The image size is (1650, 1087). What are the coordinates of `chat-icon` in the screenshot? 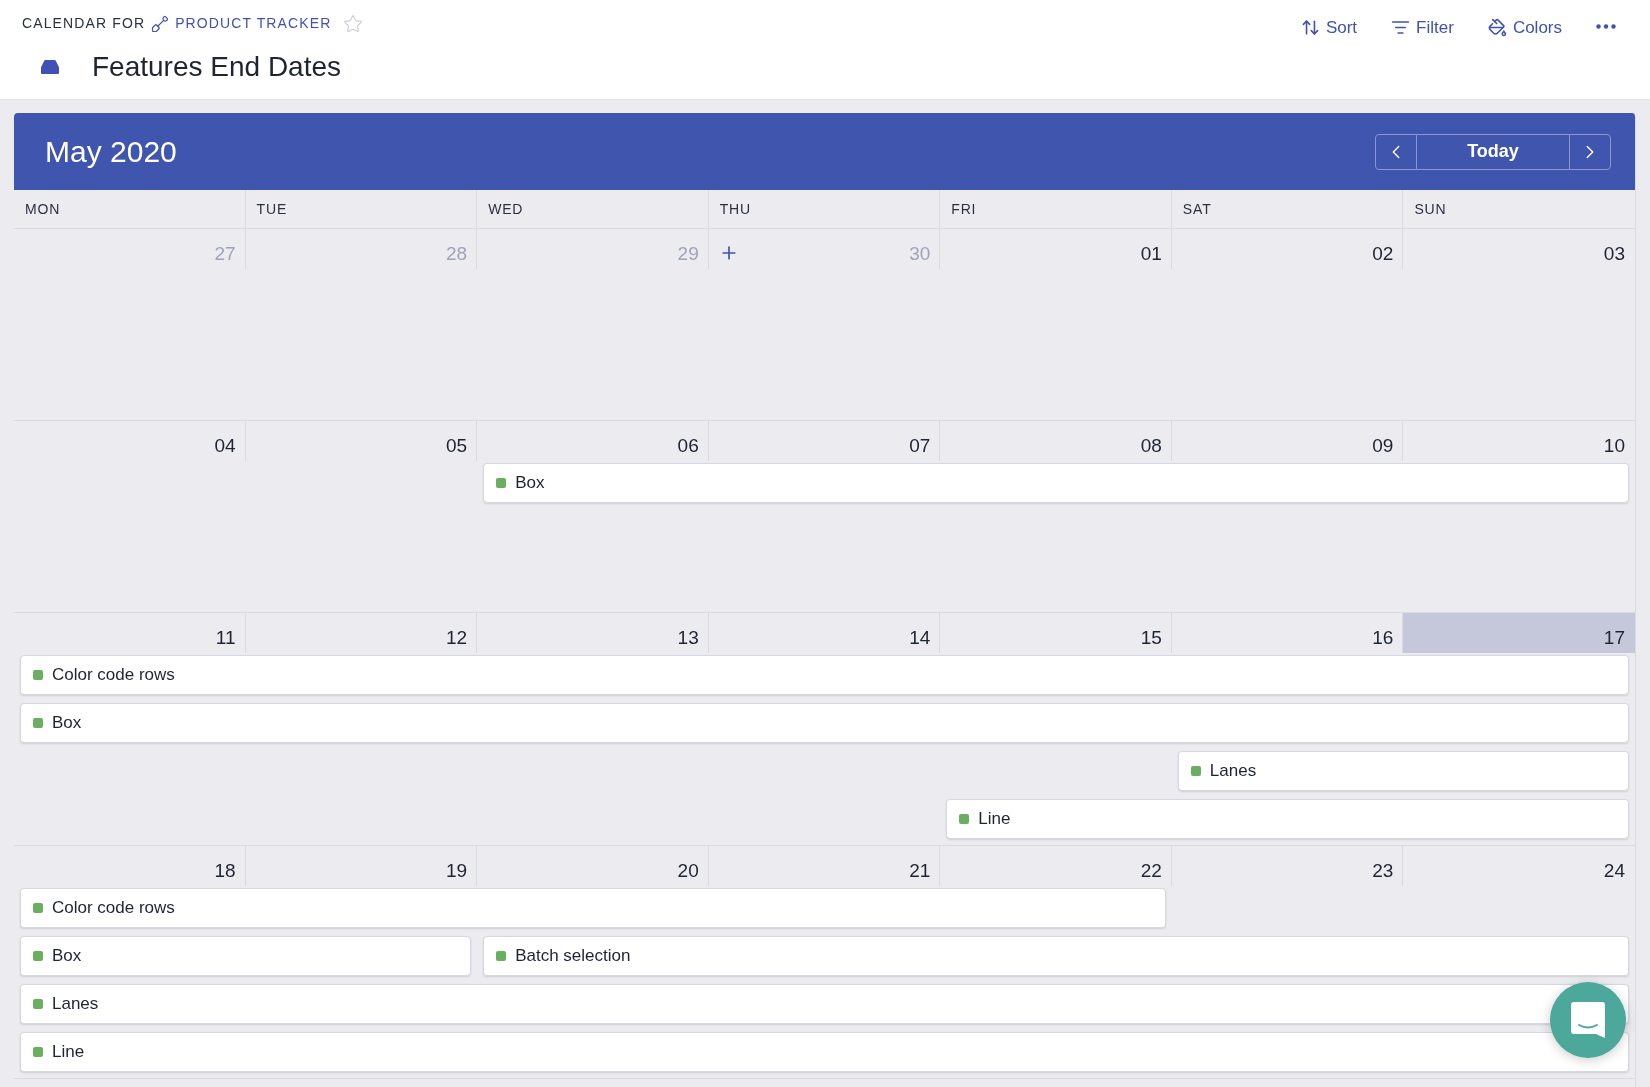 It's located at (1588, 1020).